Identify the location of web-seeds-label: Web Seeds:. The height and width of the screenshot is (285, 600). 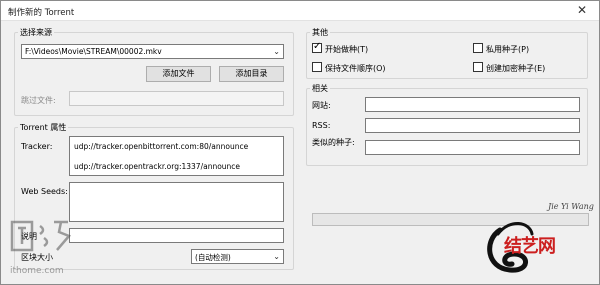
(44, 191).